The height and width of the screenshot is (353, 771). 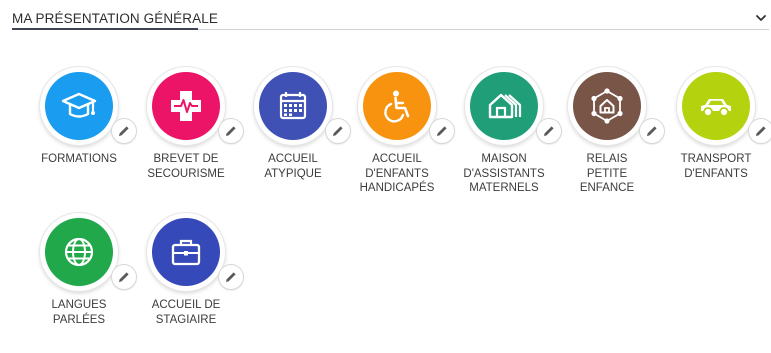 I want to click on item-brevet-de-secourisme: BREVET DE SECOURISME, so click(x=187, y=137).